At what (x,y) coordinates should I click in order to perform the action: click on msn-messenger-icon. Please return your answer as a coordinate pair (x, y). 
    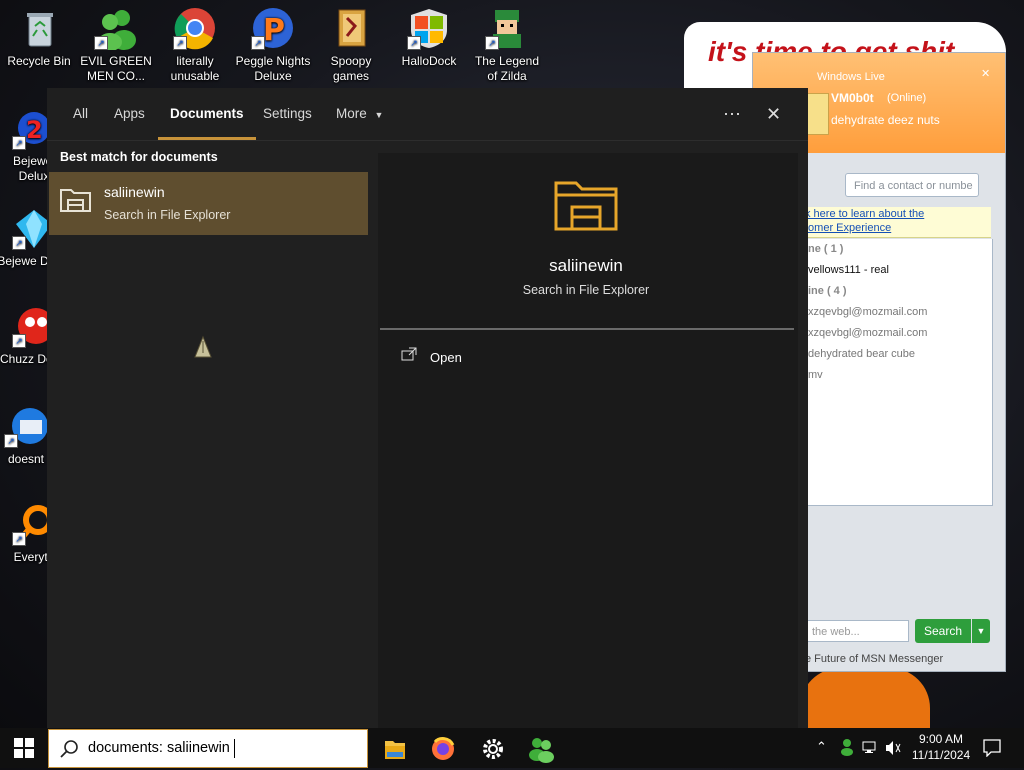
    Looking at the image, I should click on (541, 750).